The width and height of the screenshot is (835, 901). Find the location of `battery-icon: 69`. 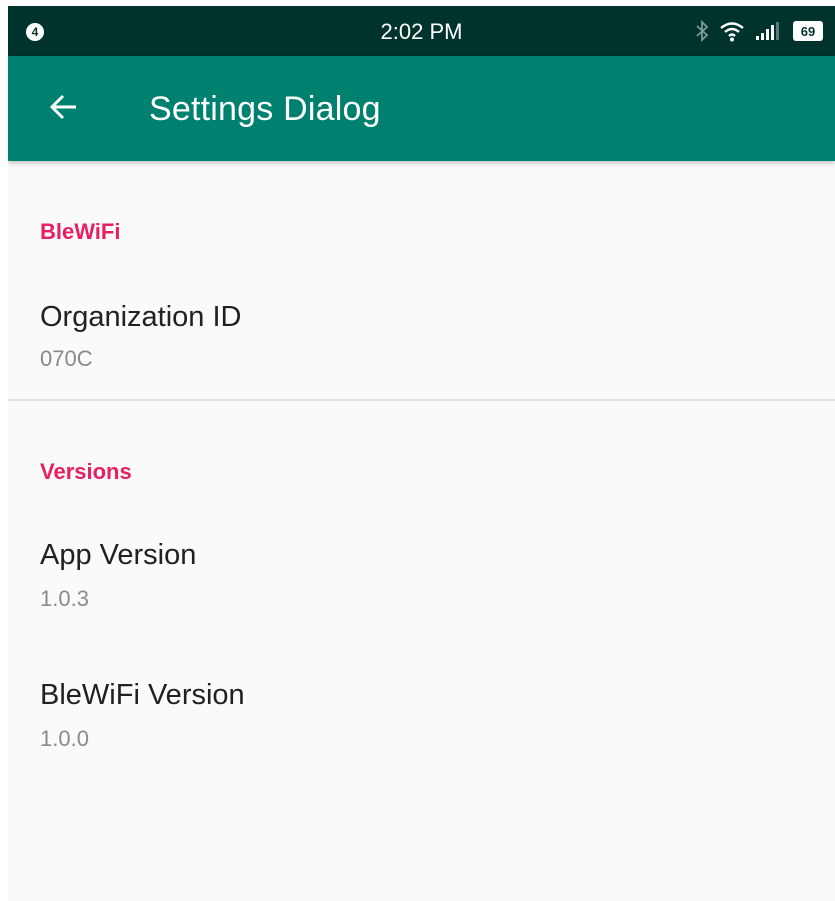

battery-icon: 69 is located at coordinates (808, 31).